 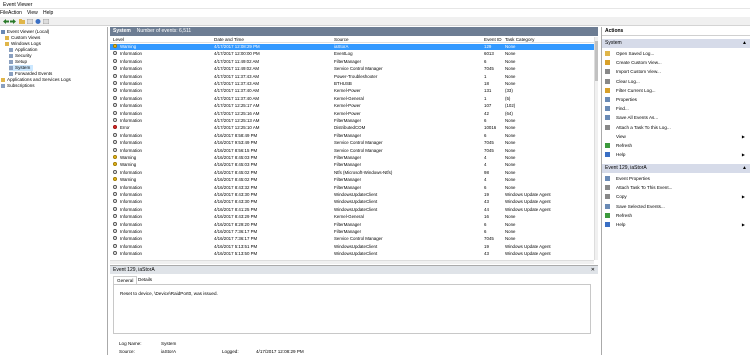 What do you see at coordinates (145, 280) in the screenshot?
I see `tab-details: Details` at bounding box center [145, 280].